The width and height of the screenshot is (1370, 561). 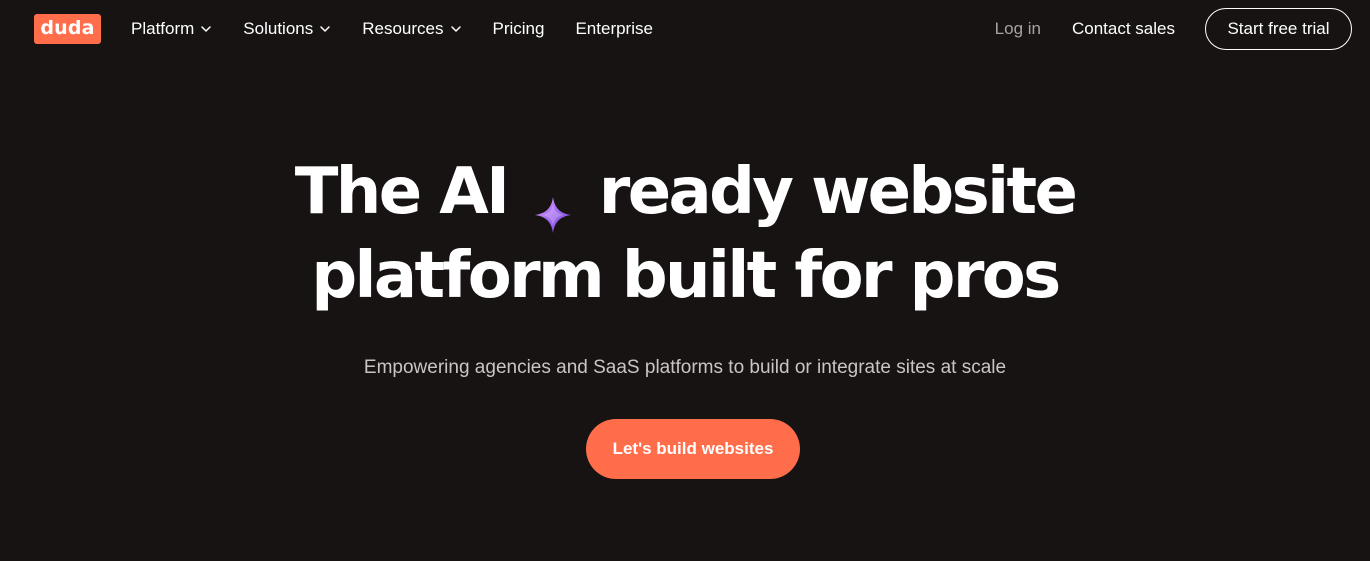 I want to click on nav-item-pricing: Pricing, so click(x=519, y=29).